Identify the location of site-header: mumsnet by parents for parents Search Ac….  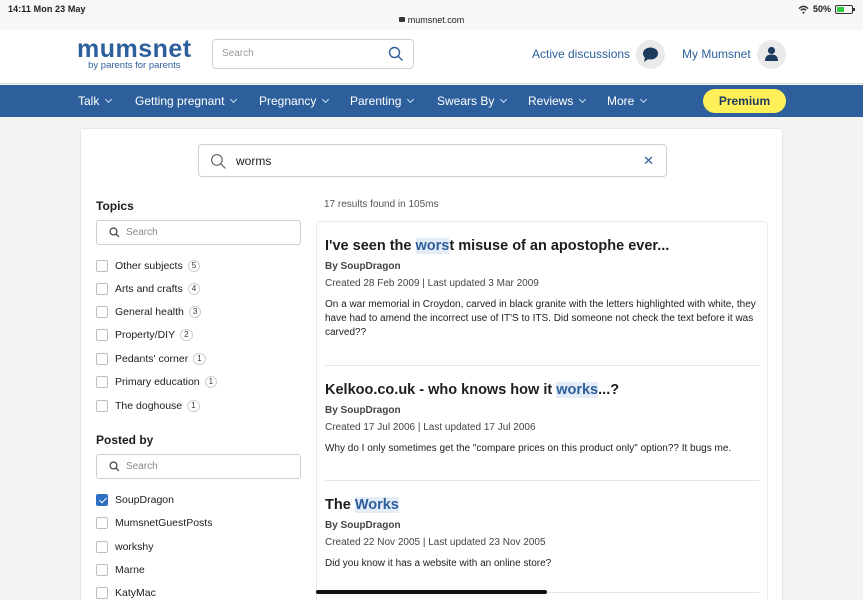
(431, 57).